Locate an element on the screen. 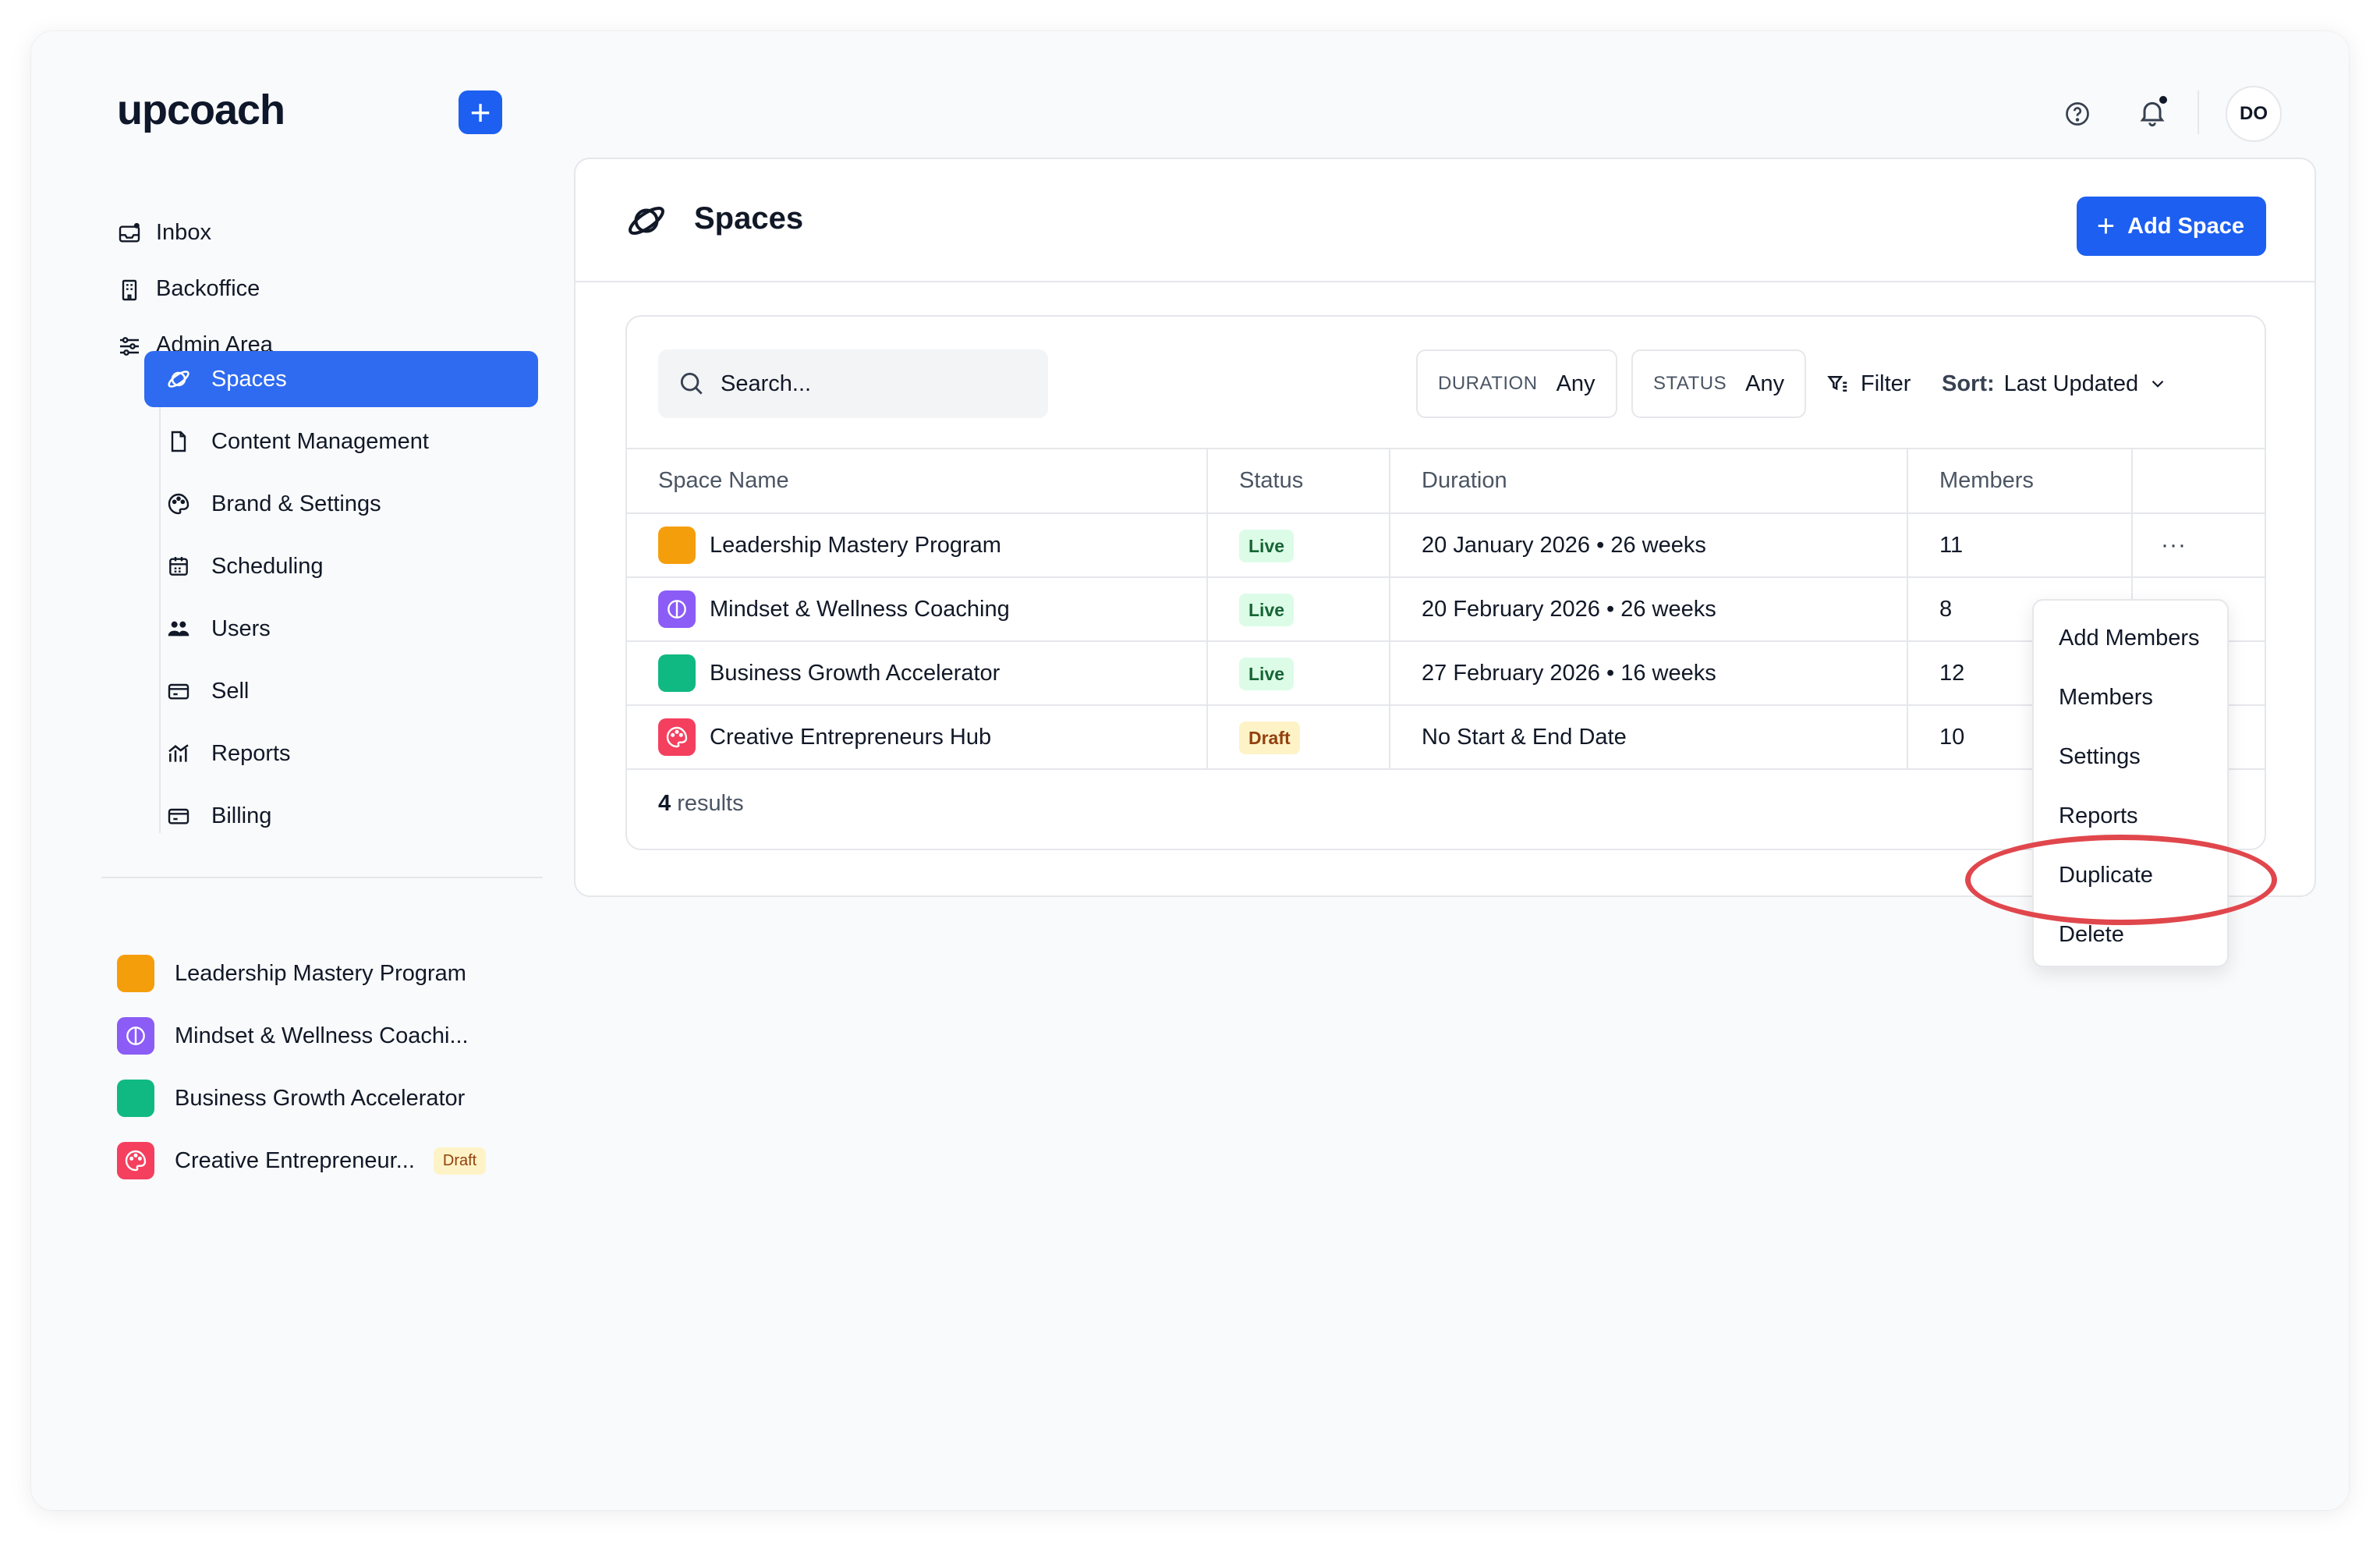 This screenshot has width=2380, height=1546. sidebar-space-business-growth: Business Growth Accelerator is located at coordinates (335, 1098).